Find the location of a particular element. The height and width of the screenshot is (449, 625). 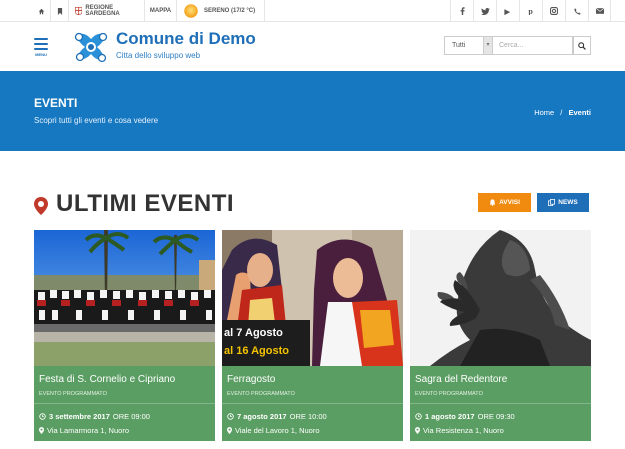

event-location: Via Resistenza 1, Nuoro is located at coordinates (459, 430).